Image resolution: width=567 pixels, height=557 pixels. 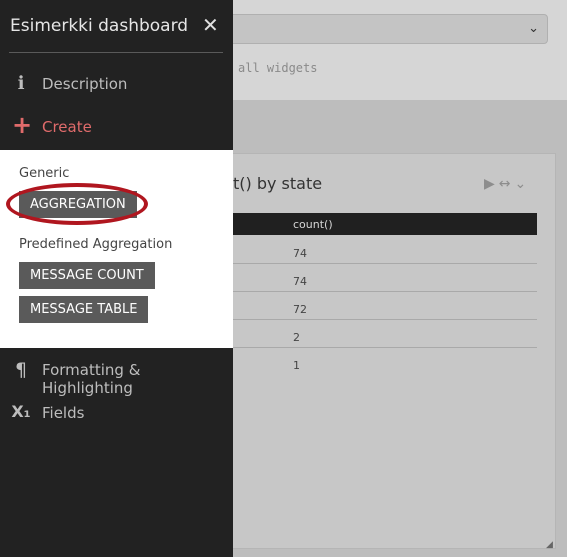 What do you see at coordinates (278, 183) in the screenshot?
I see `widget-title: t() by state` at bounding box center [278, 183].